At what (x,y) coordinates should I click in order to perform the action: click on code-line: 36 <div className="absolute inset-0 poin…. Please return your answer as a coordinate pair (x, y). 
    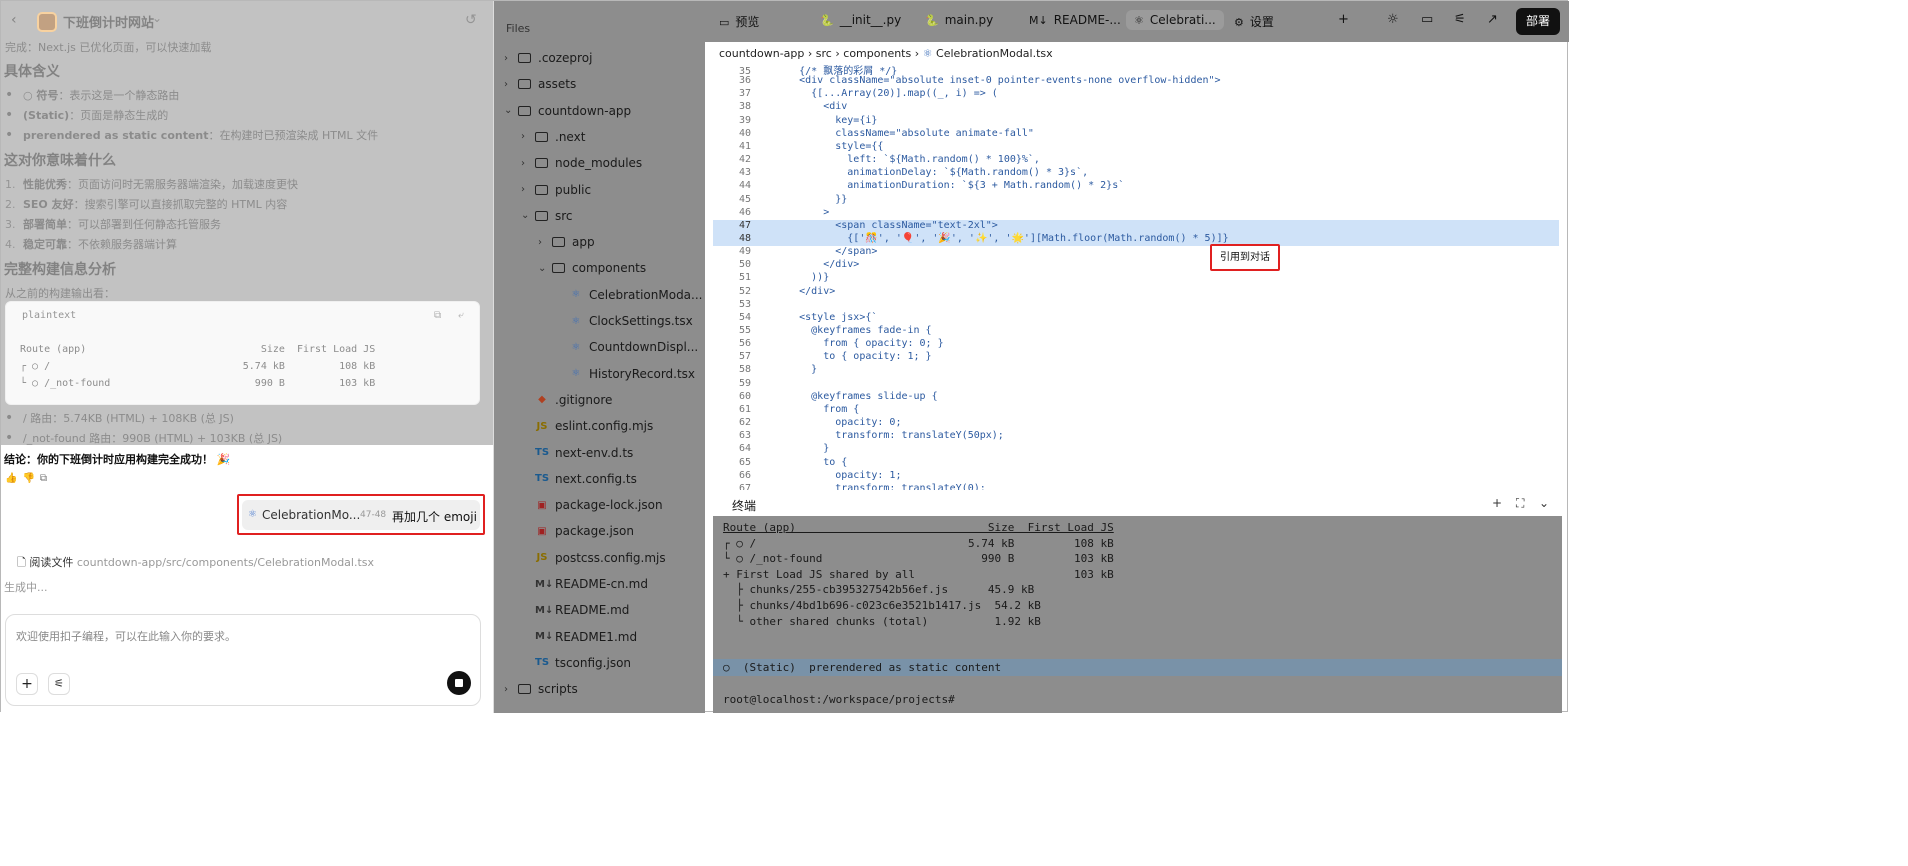
    Looking at the image, I should click on (1136, 81).